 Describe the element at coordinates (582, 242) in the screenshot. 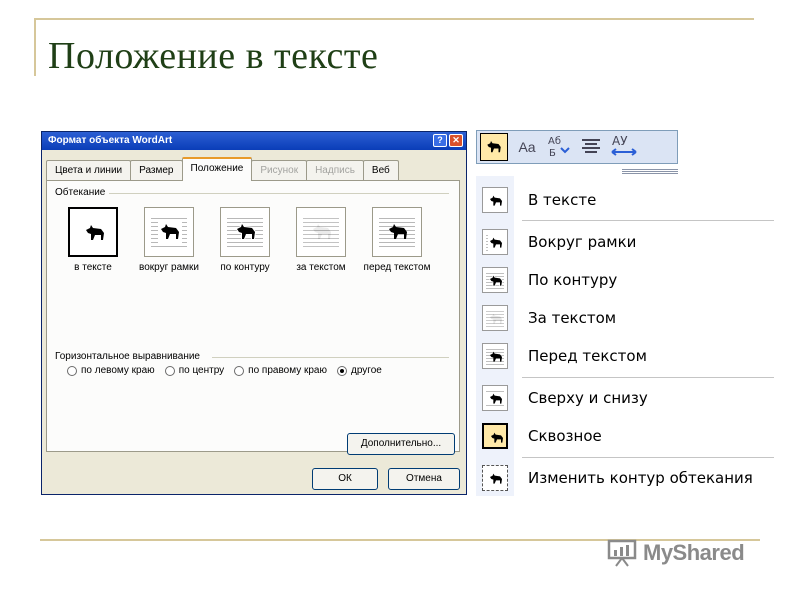

I see `menu-label: Вокруг рамки` at that location.